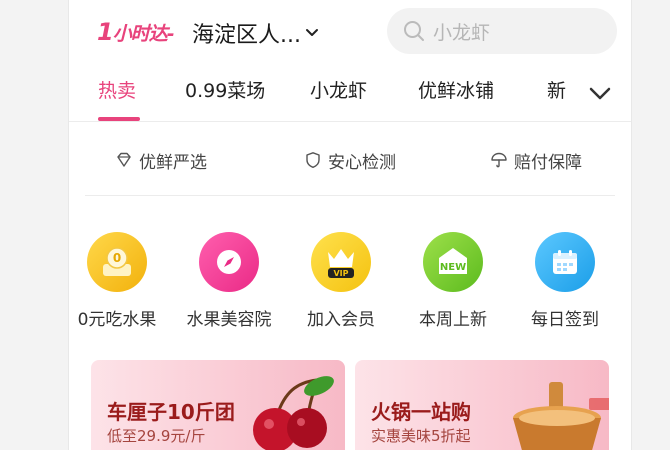 This screenshot has height=450, width=670. Describe the element at coordinates (124, 159) in the screenshot. I see `diamond-icon` at that location.